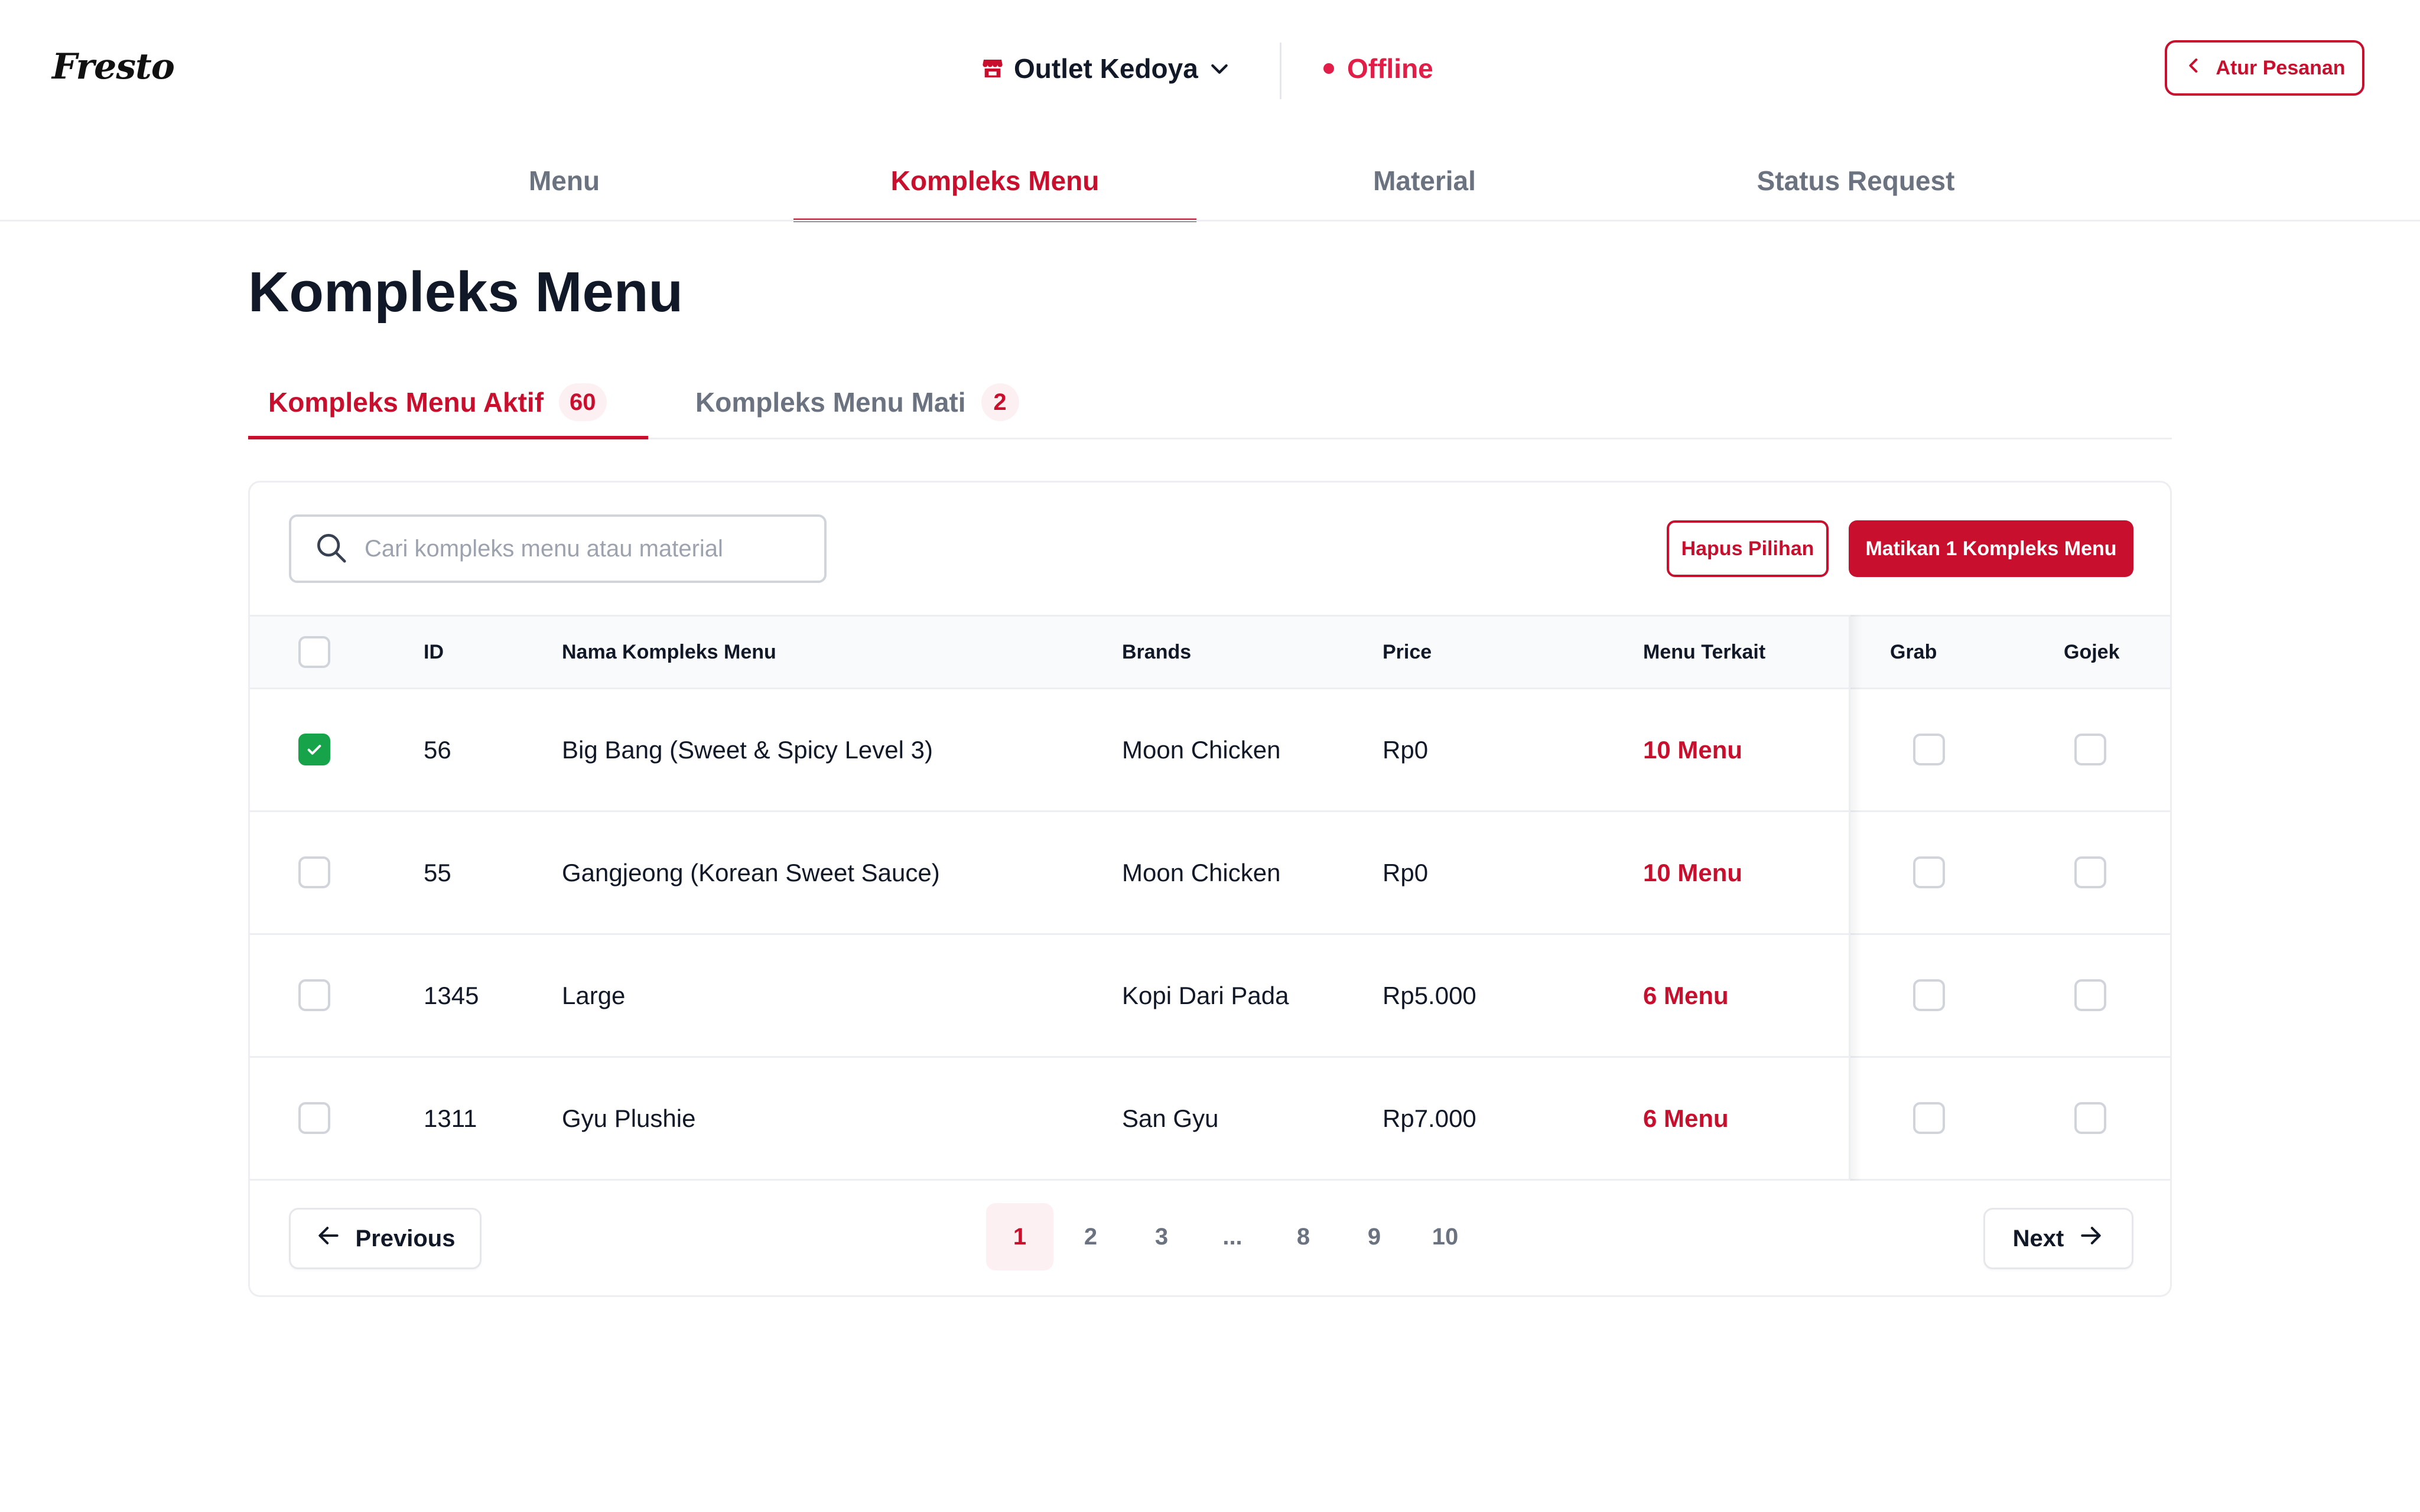  Describe the element at coordinates (1991, 548) in the screenshot. I see `matikan-kompleks-menu-button: Matikan 1 Kompleks Menu` at that location.